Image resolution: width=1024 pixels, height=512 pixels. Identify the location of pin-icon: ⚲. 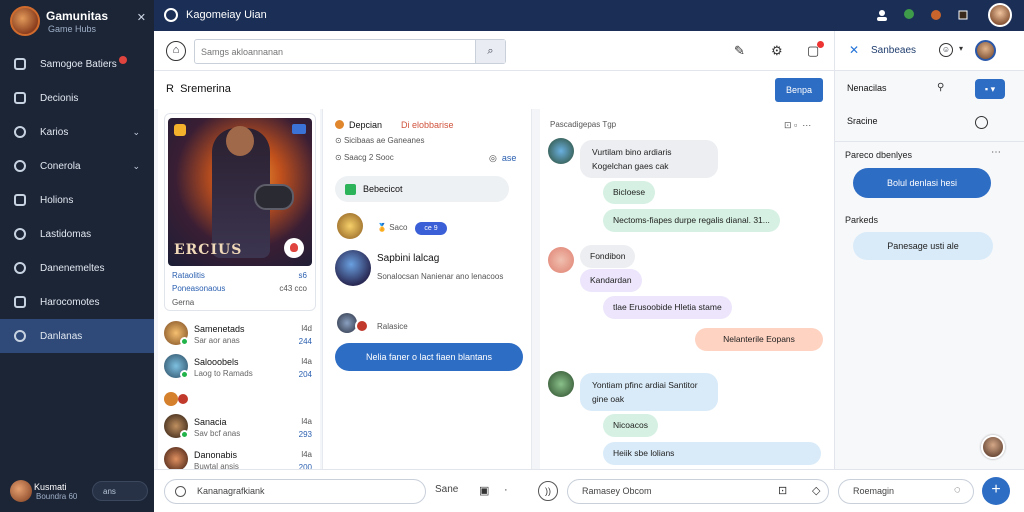
(940, 87).